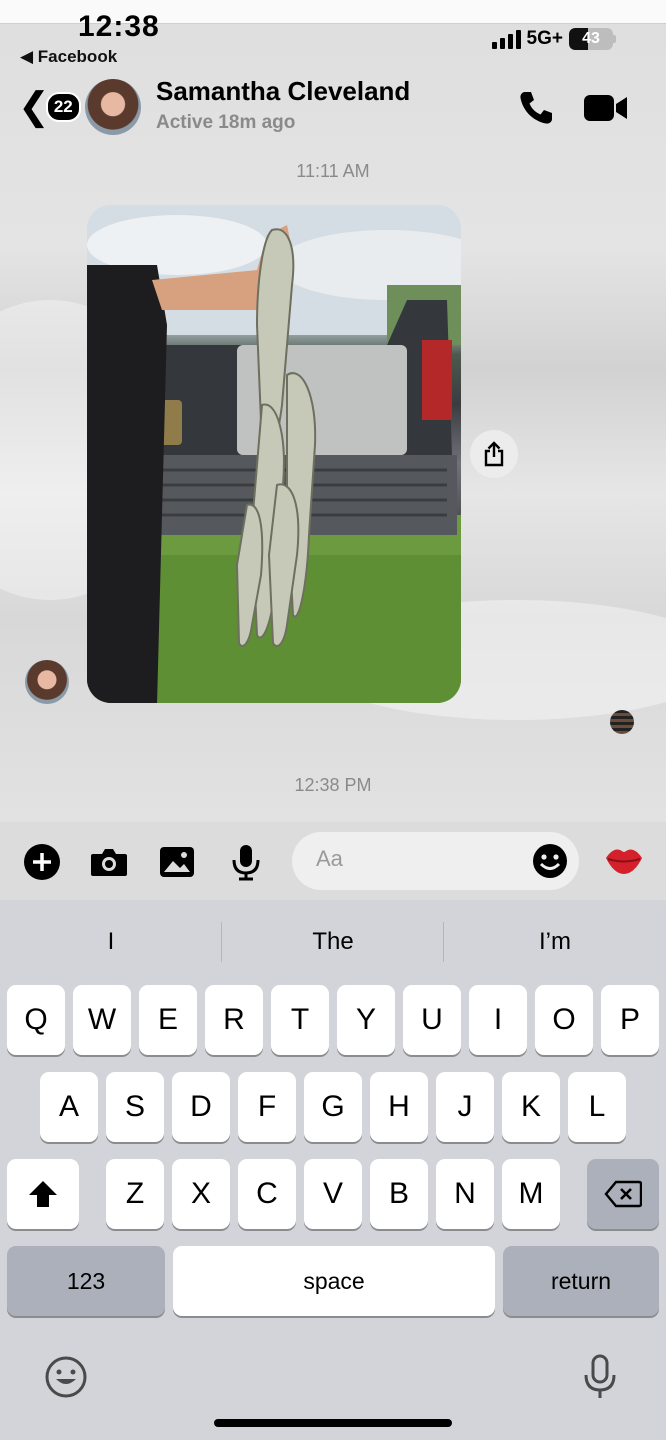  I want to click on backspace-key, so click(623, 1194).